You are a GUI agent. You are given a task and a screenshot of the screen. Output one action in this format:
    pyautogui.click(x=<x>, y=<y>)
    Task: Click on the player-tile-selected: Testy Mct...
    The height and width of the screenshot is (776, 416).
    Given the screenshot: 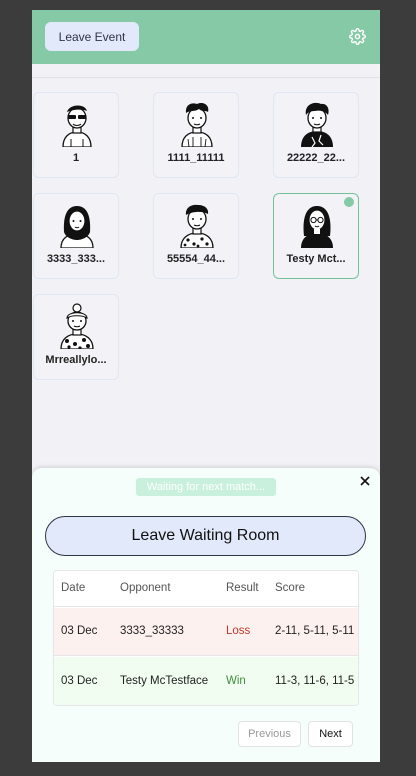 What is the action you would take?
    pyautogui.click(x=316, y=236)
    